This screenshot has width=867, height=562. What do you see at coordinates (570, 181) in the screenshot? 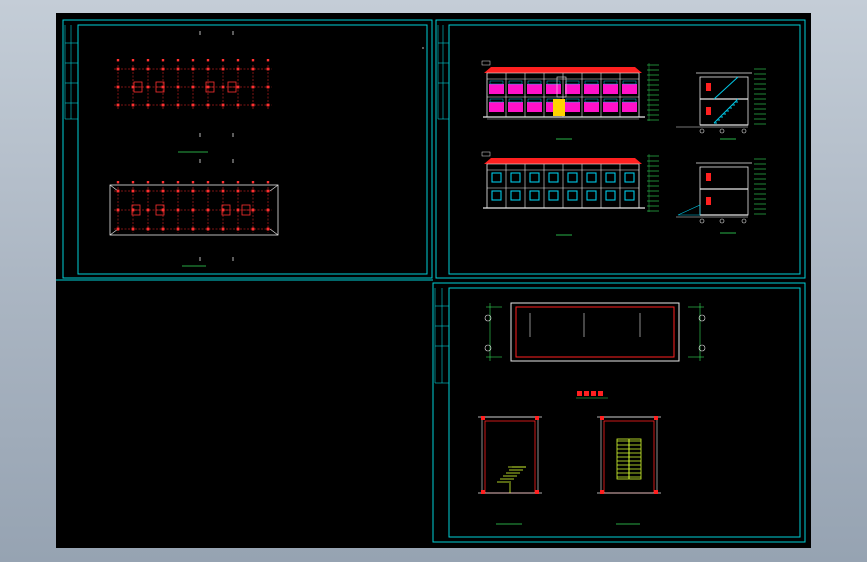
I see `rear-elevation` at bounding box center [570, 181].